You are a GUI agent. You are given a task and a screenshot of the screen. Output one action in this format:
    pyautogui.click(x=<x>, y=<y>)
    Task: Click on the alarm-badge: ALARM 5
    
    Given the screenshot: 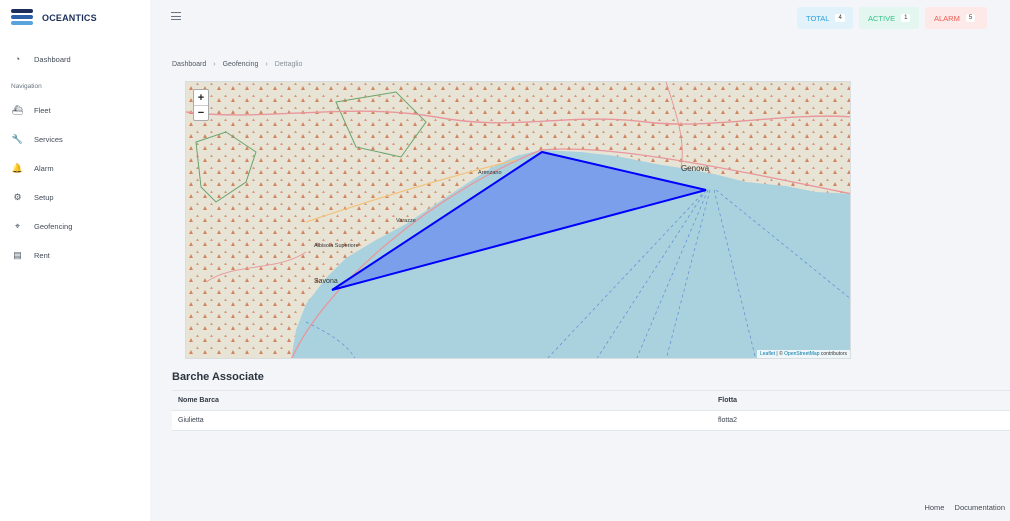 What is the action you would take?
    pyautogui.click(x=956, y=18)
    